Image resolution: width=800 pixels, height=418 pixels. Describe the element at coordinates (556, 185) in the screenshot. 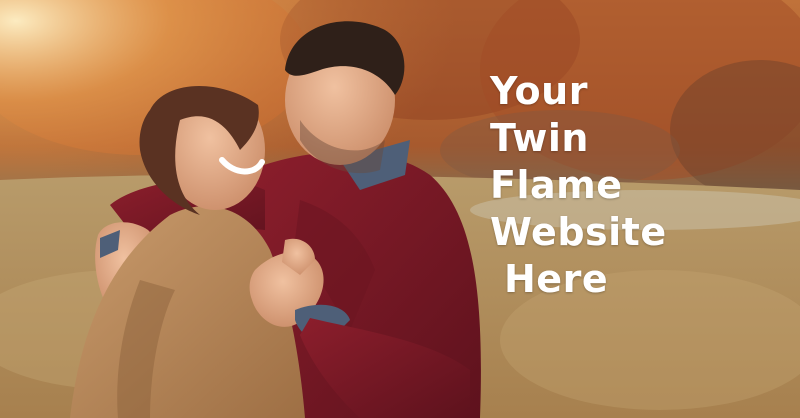

I see `headline-line-3: Flame` at that location.